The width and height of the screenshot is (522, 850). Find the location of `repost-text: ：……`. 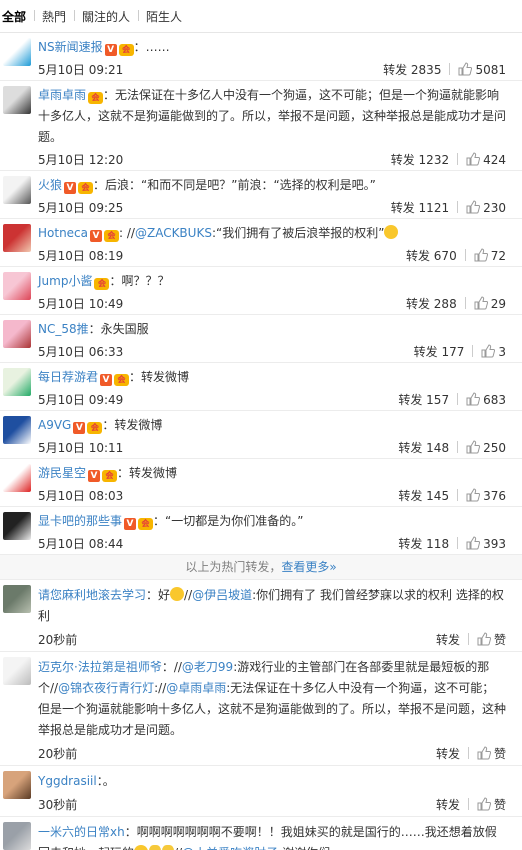

repost-text: ：…… is located at coordinates (151, 47).